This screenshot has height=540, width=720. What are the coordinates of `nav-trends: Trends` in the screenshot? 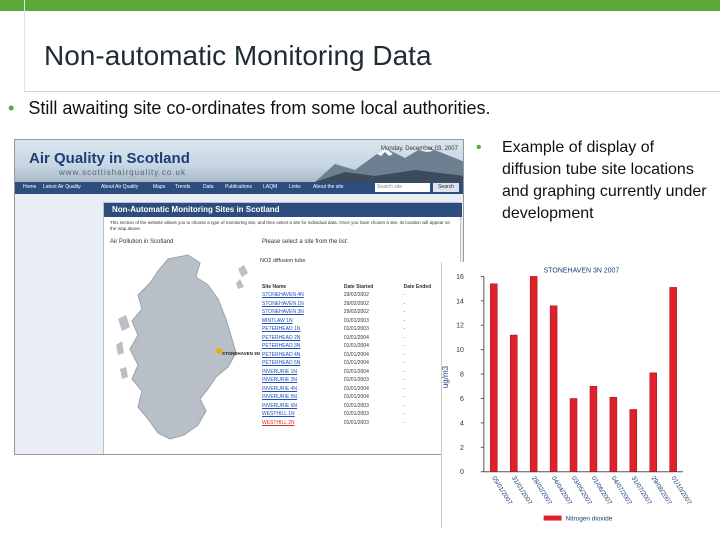 It's located at (182, 187).